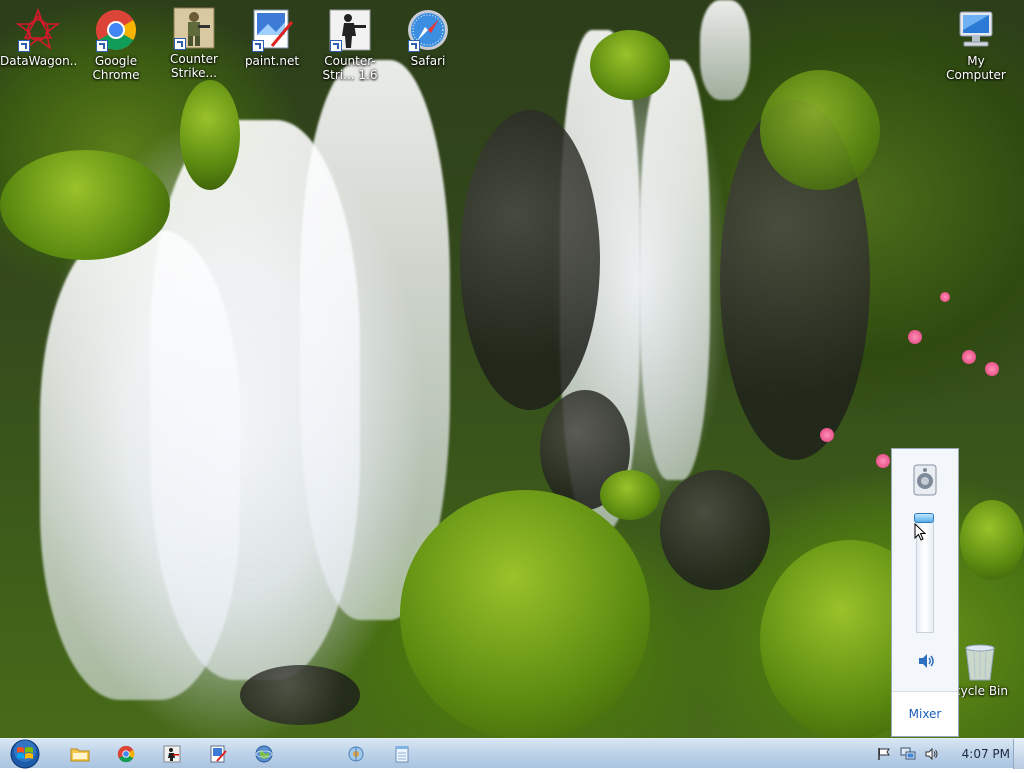 Image resolution: width=1024 pixels, height=773 pixels. I want to click on mixer-link: Mixer, so click(925, 714).